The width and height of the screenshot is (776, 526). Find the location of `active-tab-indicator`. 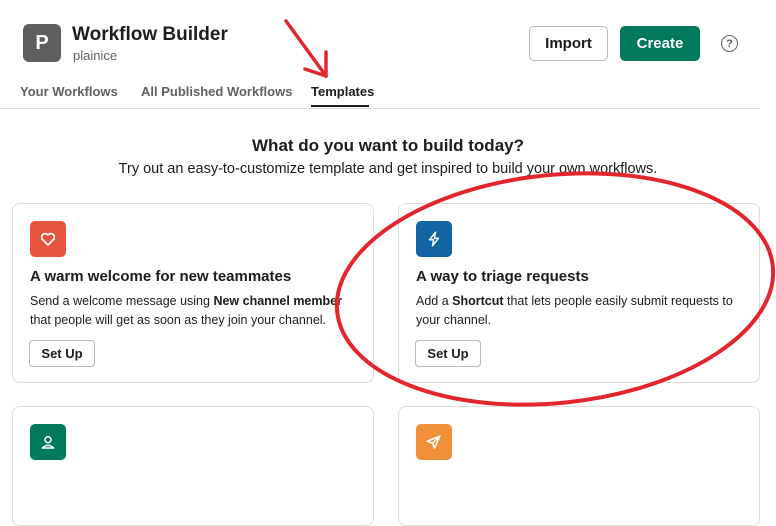

active-tab-indicator is located at coordinates (340, 106).